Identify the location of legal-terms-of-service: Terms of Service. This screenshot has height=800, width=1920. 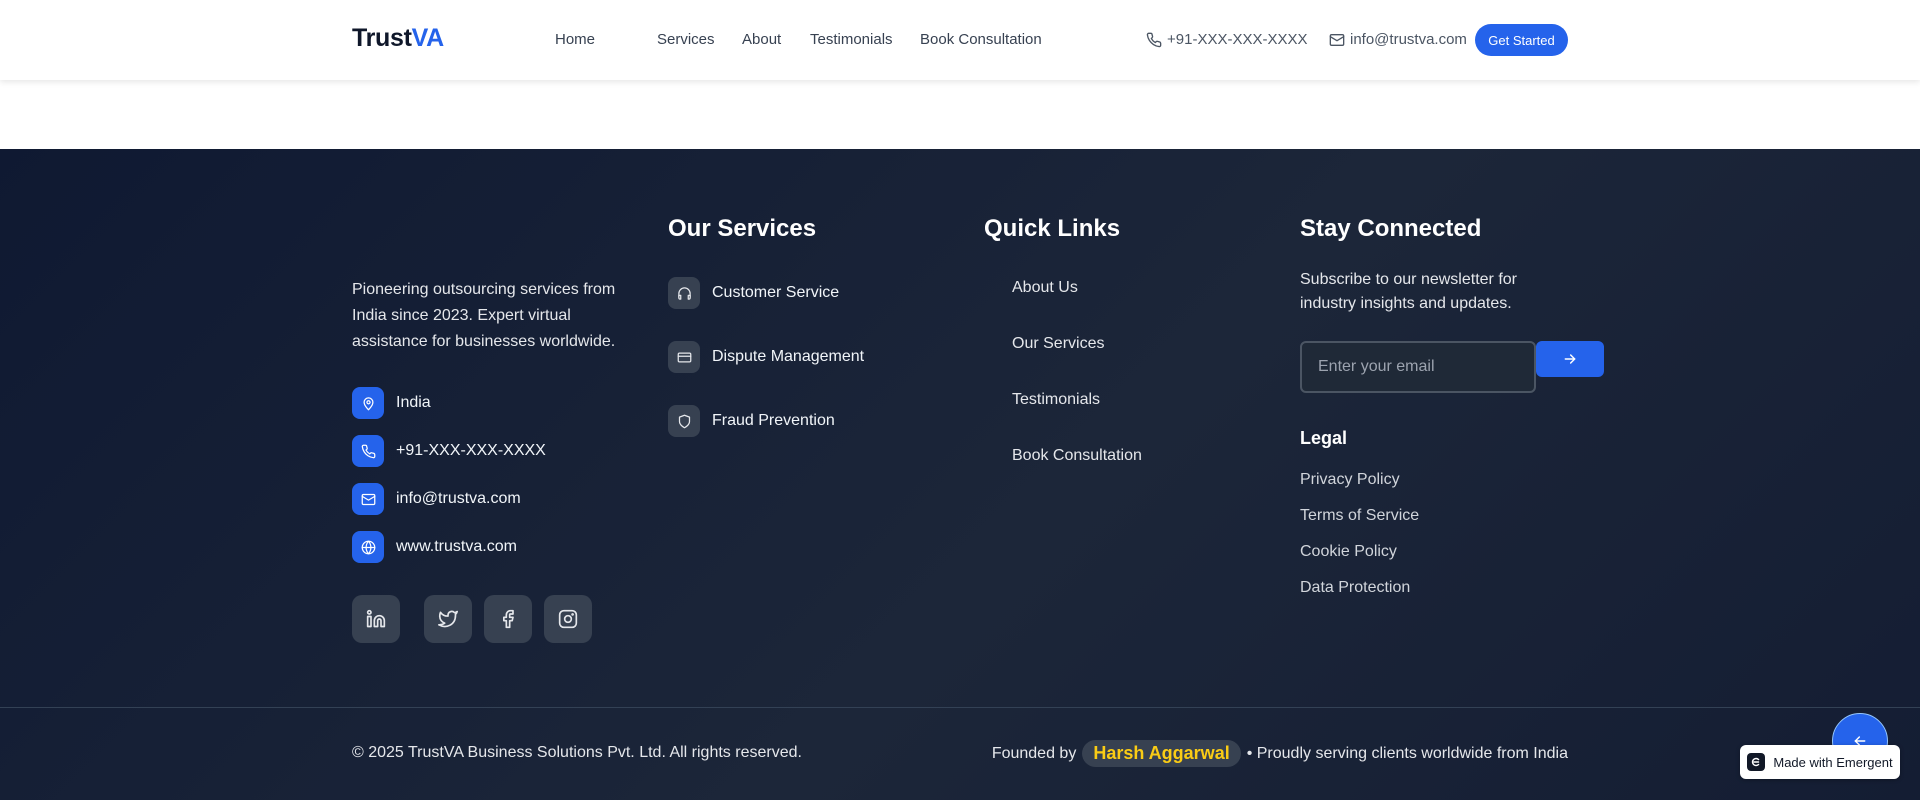
(1359, 516).